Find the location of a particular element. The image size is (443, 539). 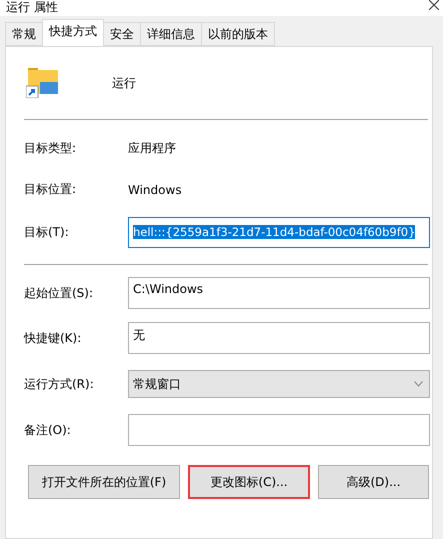

run-mode-dropdown: 常规窗口 is located at coordinates (279, 384).